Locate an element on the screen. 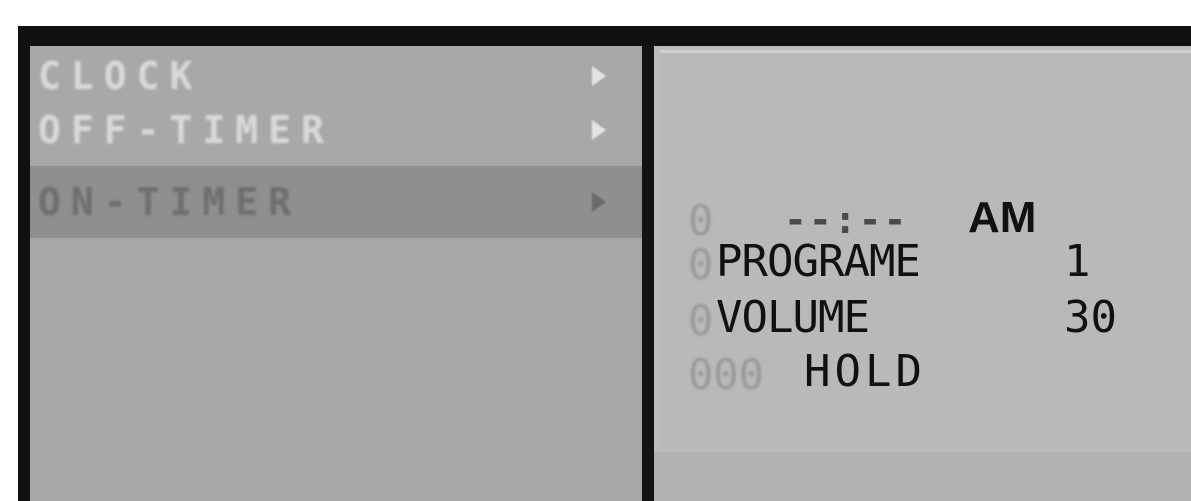 This screenshot has height=501, width=1191. panel-divider is located at coordinates (648, 273).